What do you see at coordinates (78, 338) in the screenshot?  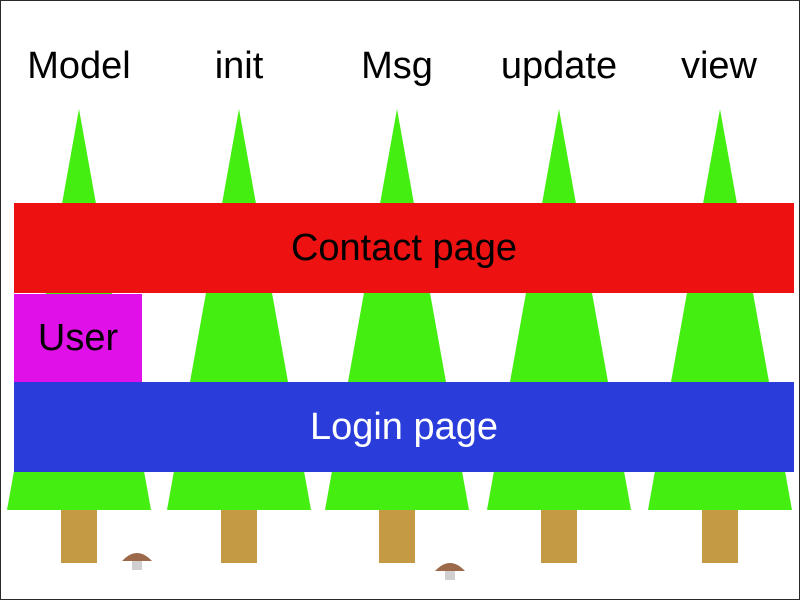 I see `user-box: User` at bounding box center [78, 338].